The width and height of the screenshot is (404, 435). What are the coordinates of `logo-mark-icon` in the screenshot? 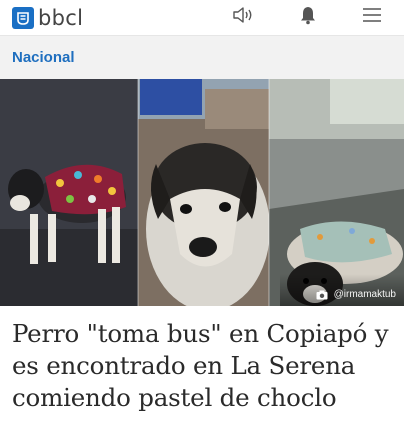 It's located at (23, 17).